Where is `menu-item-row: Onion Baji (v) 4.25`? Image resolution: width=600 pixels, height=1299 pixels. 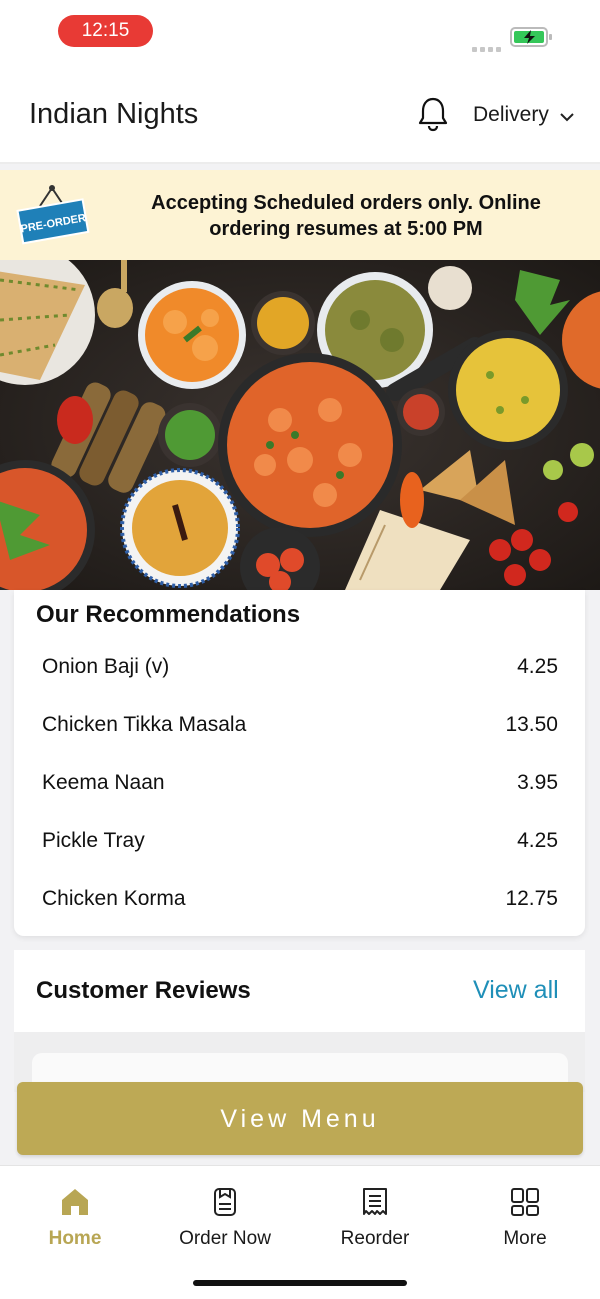
menu-item-row: Onion Baji (v) 4.25 is located at coordinates (300, 667).